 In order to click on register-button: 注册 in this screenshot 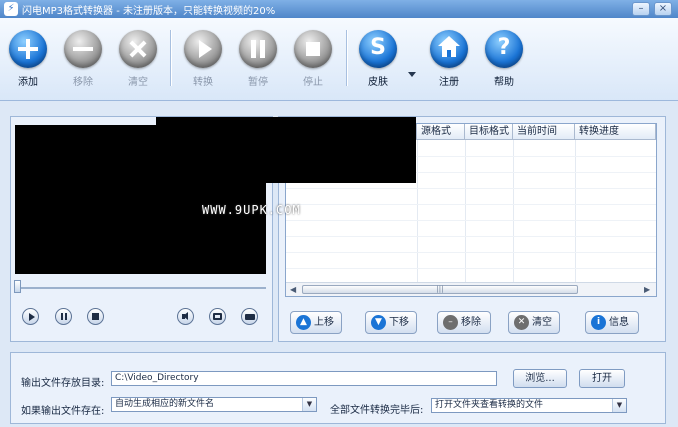, I will do `click(449, 63)`.